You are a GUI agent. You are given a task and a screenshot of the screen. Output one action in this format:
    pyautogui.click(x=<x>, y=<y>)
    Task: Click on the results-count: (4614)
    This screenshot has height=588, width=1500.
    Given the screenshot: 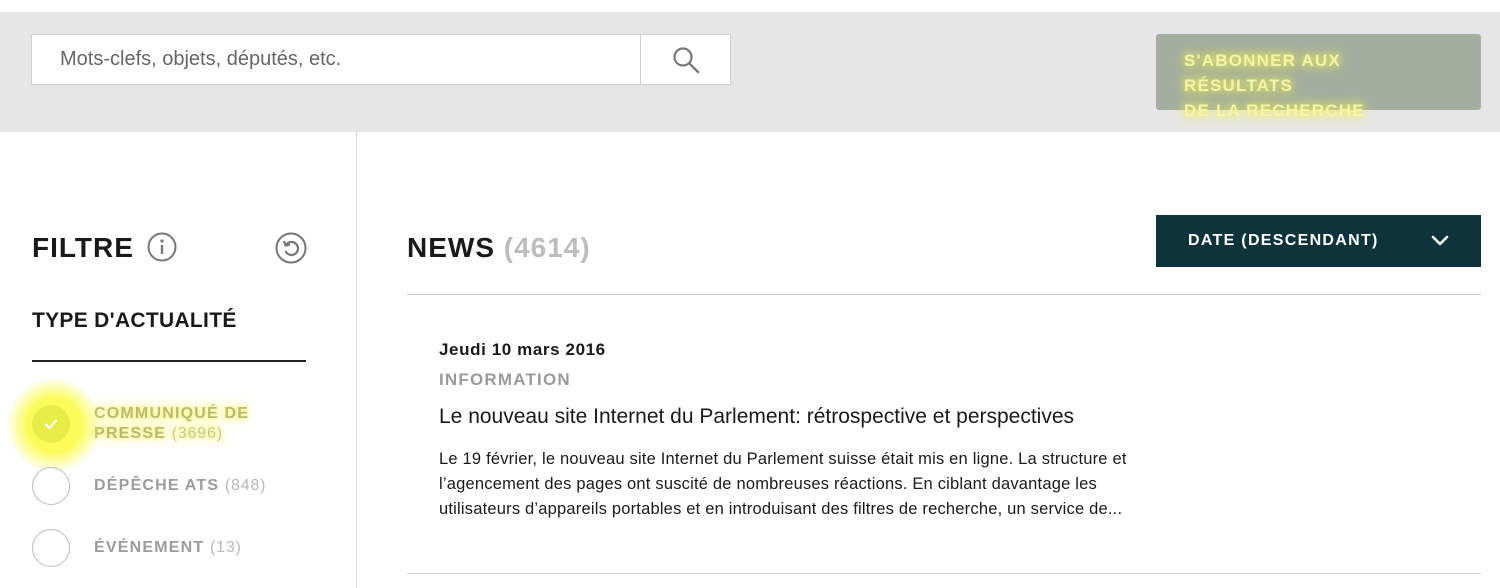 What is the action you would take?
    pyautogui.click(x=547, y=247)
    